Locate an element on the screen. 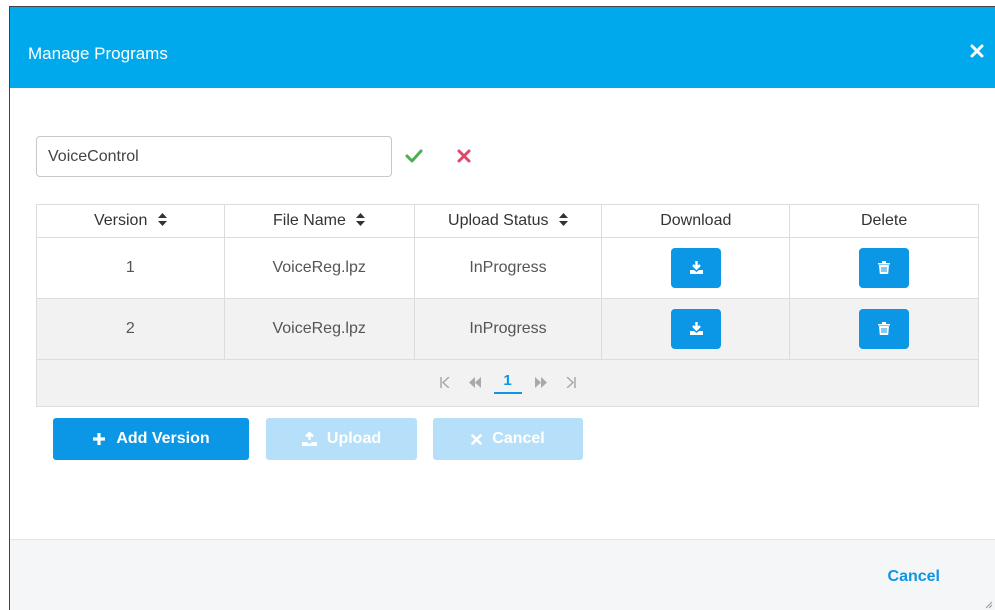 The height and width of the screenshot is (610, 995). program-name-input is located at coordinates (214, 156).